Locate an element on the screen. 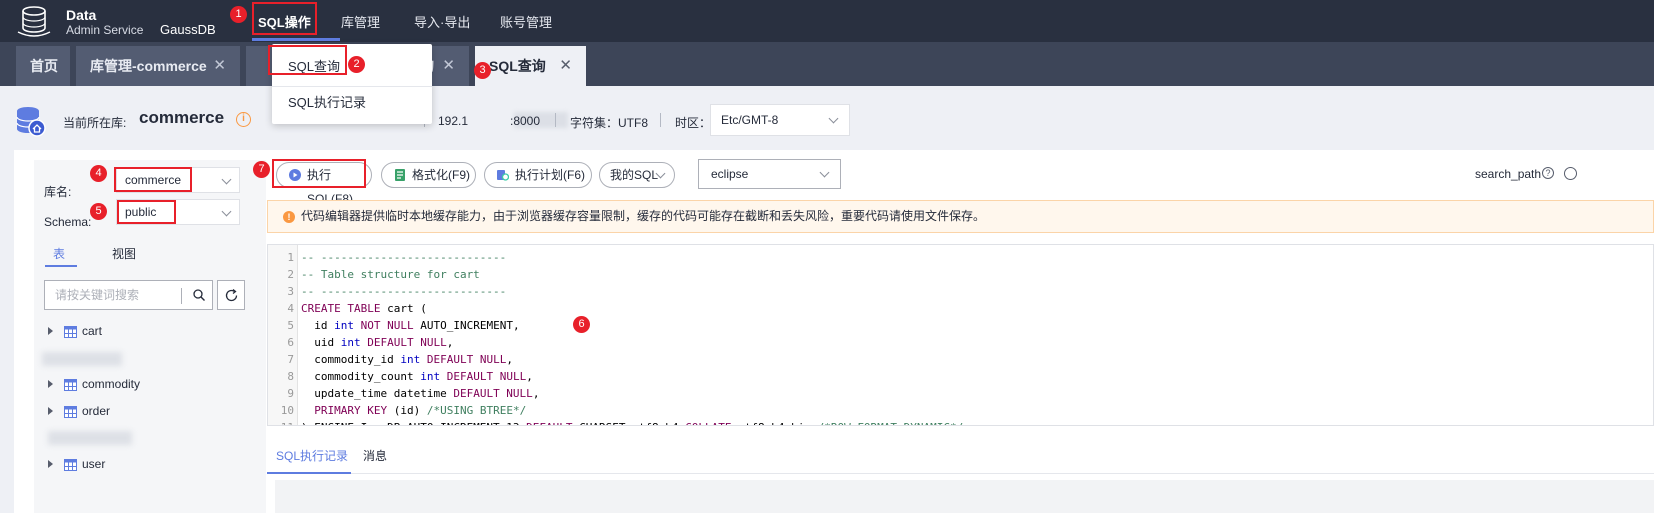 The image size is (1654, 513). timezone-label: 时区： is located at coordinates (693, 123).